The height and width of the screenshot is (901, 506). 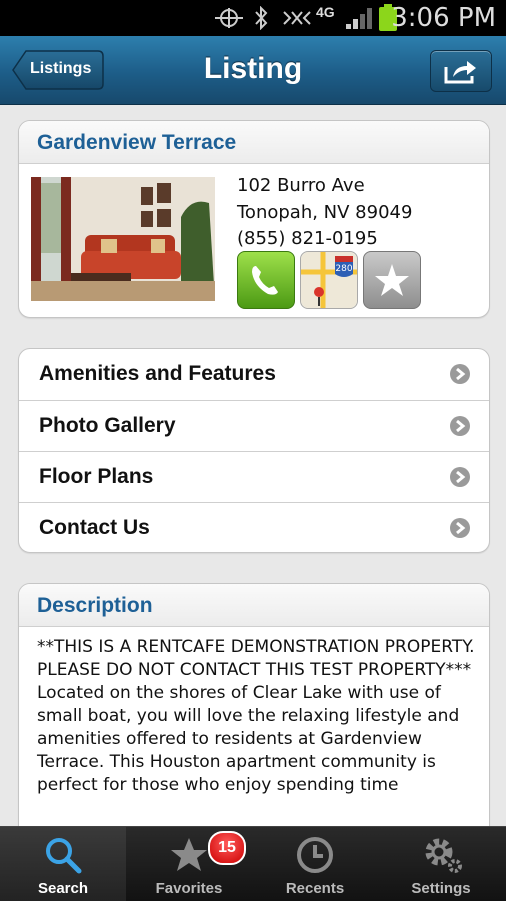 I want to click on bluetooth-icon, so click(x=261, y=18).